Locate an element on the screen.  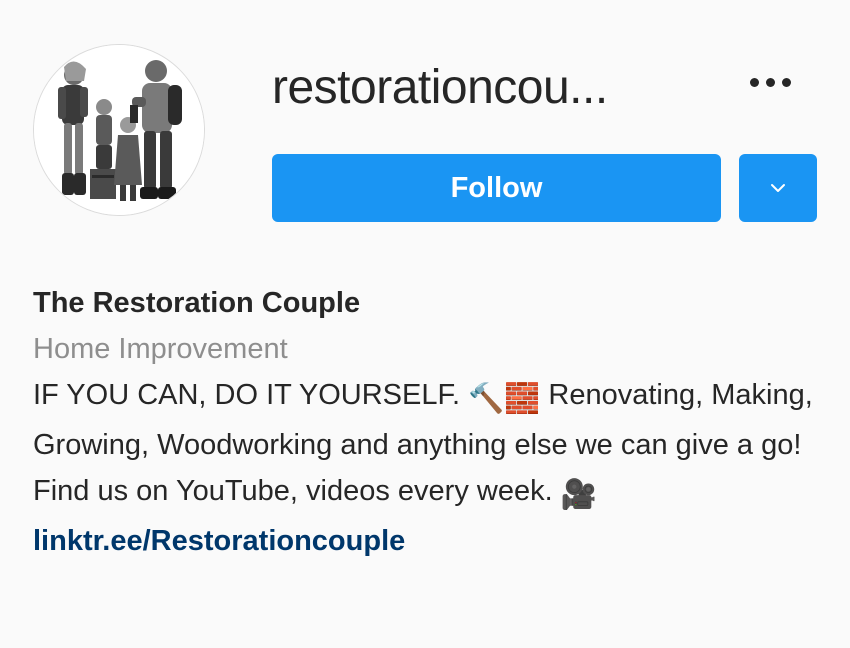
profile-avatar is located at coordinates (119, 130).